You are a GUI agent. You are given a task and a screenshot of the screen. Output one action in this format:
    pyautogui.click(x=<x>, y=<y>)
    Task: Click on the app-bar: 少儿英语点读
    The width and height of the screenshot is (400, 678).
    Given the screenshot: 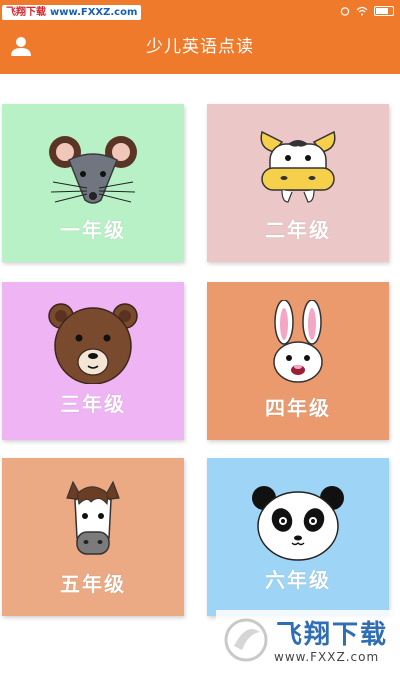 What is the action you would take?
    pyautogui.click(x=200, y=48)
    